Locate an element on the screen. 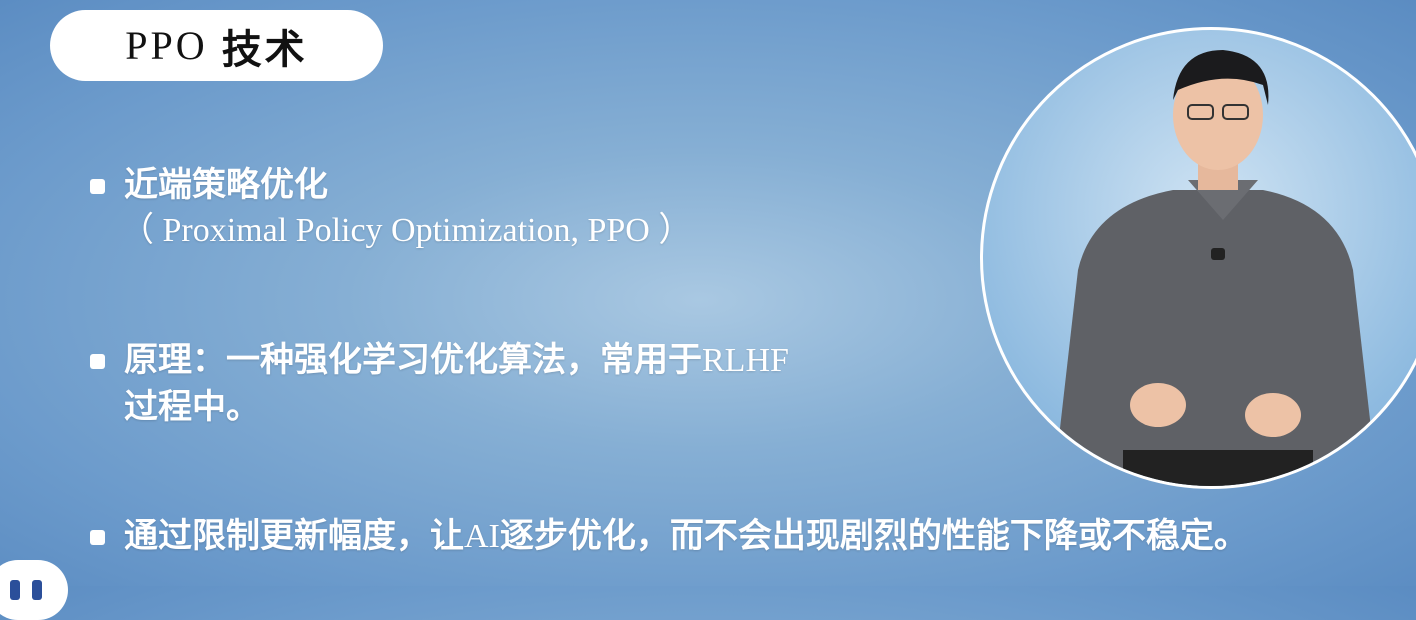  bullet-text-end: 逐步优化，而不会出现剧烈的性能下降或不稳定。 is located at coordinates (873, 536).